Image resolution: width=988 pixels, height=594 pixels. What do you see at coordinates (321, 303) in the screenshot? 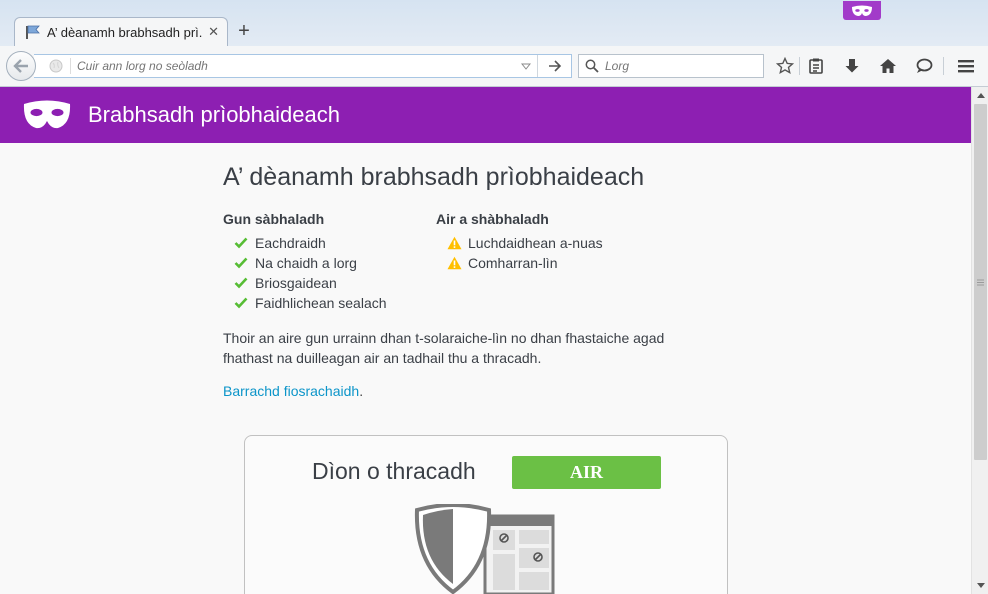
I see `list-item-label: Faidhlichean sealach` at bounding box center [321, 303].